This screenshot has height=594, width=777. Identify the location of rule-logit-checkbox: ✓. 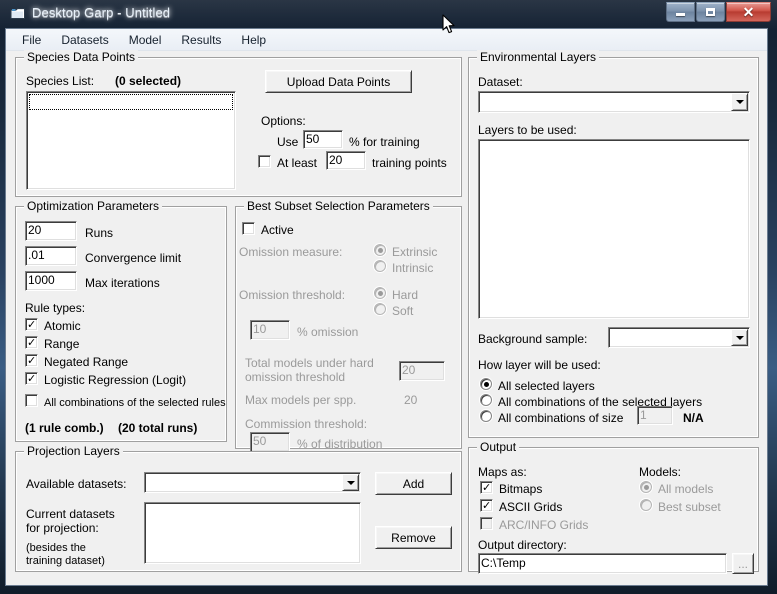
(31, 378).